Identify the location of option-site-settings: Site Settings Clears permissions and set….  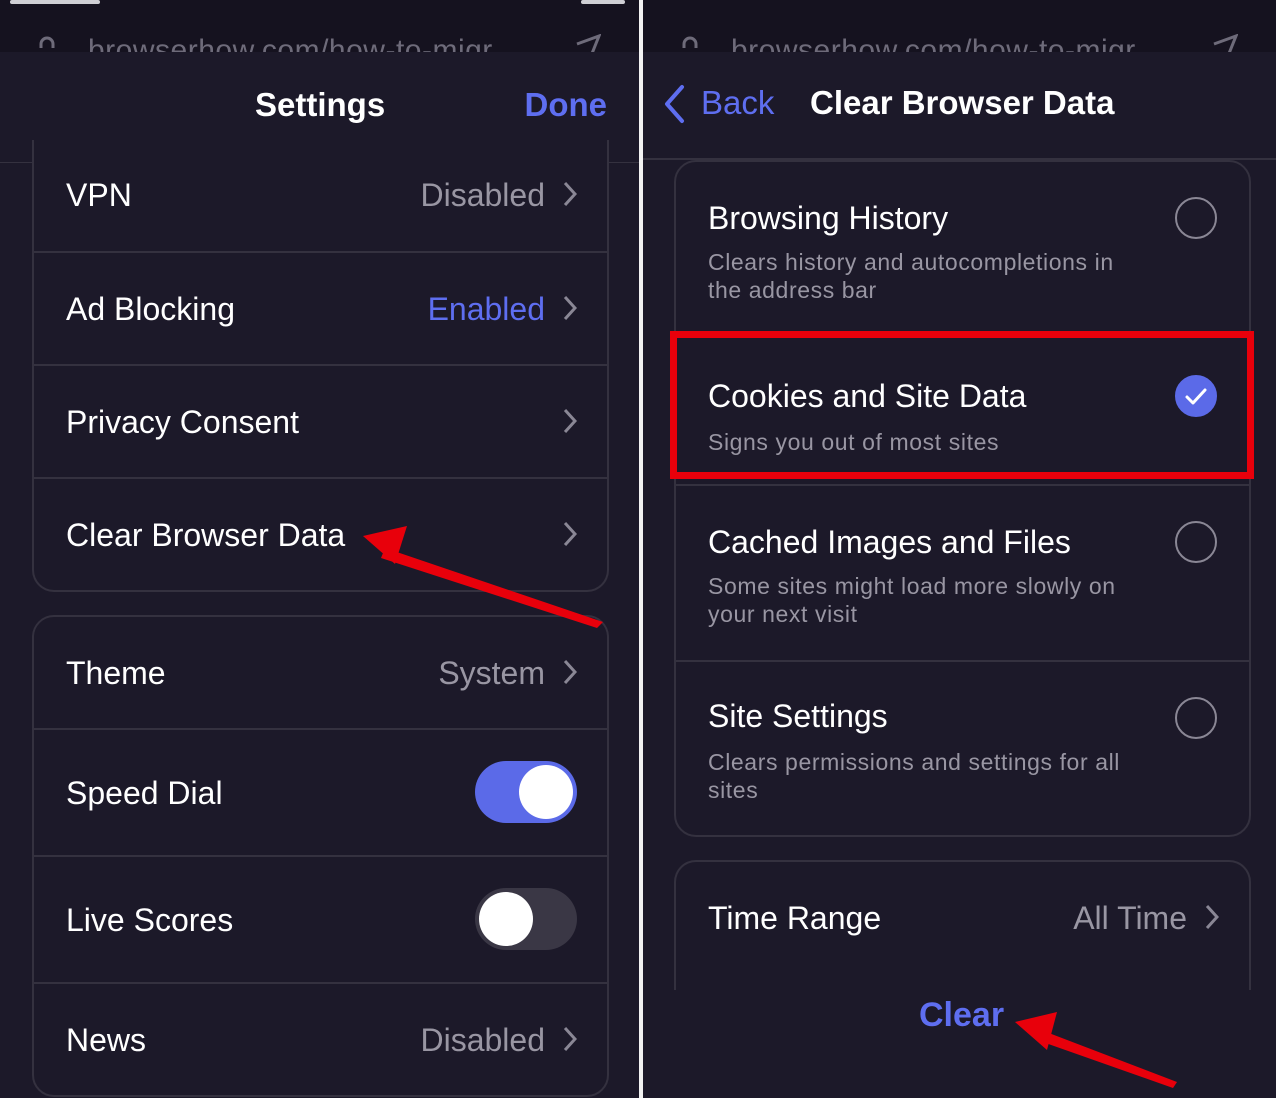
(962, 748).